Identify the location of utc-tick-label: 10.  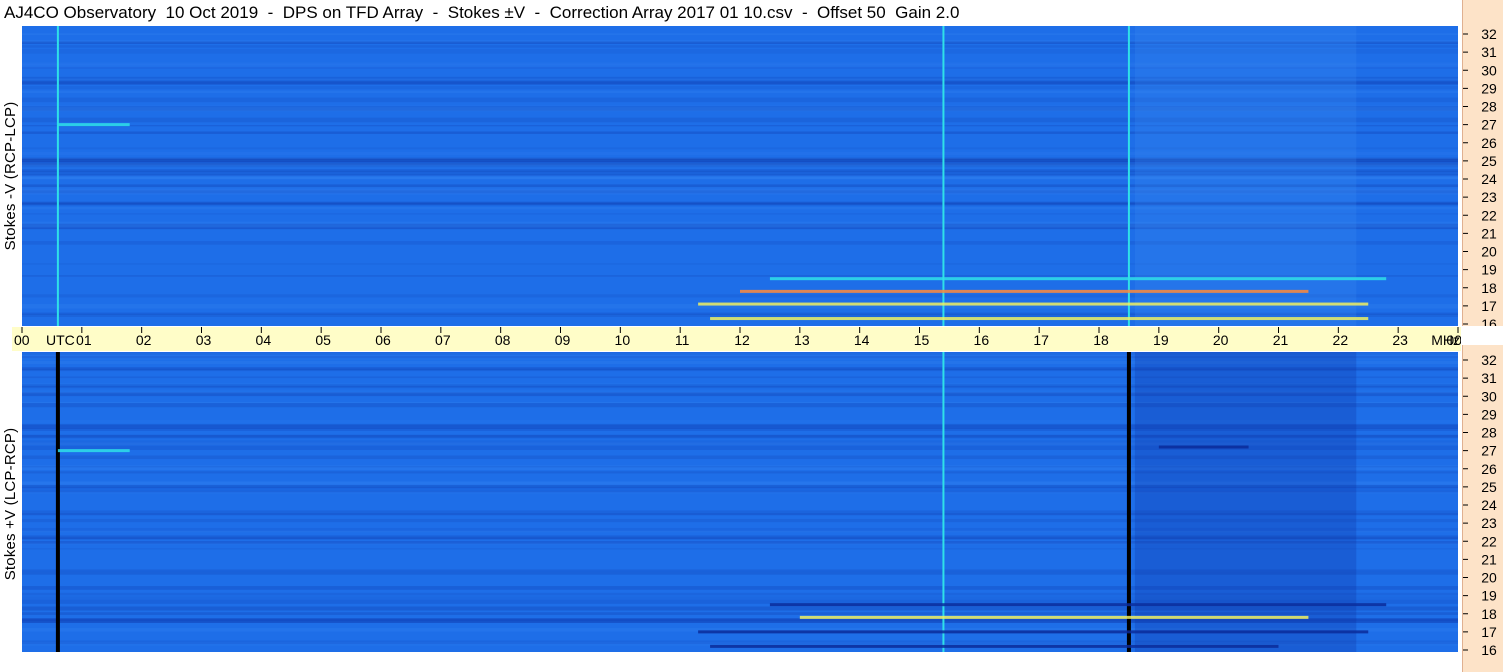
(623, 340).